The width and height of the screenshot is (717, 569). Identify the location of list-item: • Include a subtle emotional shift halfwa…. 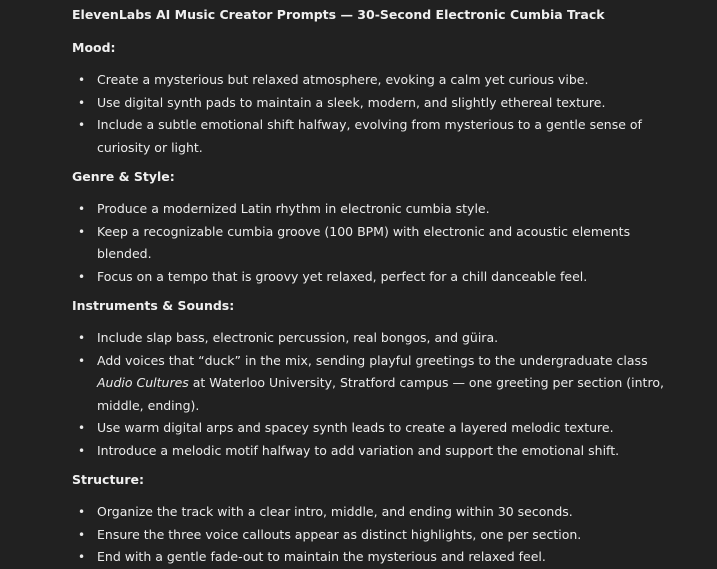
(372, 136).